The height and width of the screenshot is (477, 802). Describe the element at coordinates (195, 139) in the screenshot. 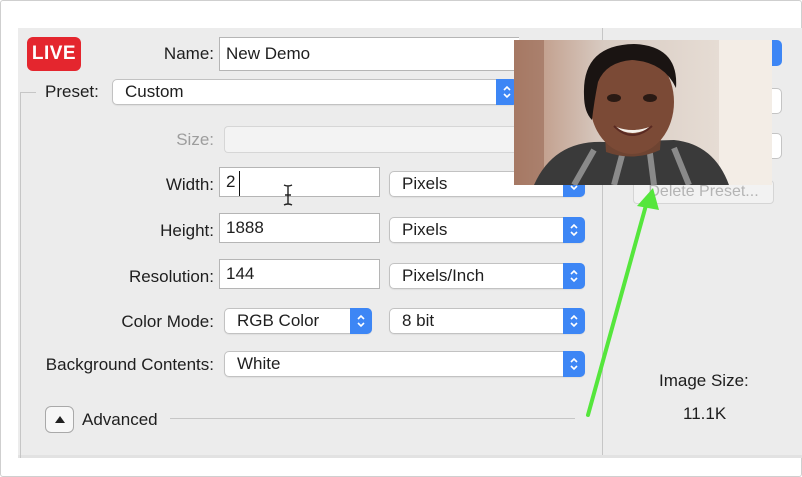

I see `size-label: Size:` at that location.